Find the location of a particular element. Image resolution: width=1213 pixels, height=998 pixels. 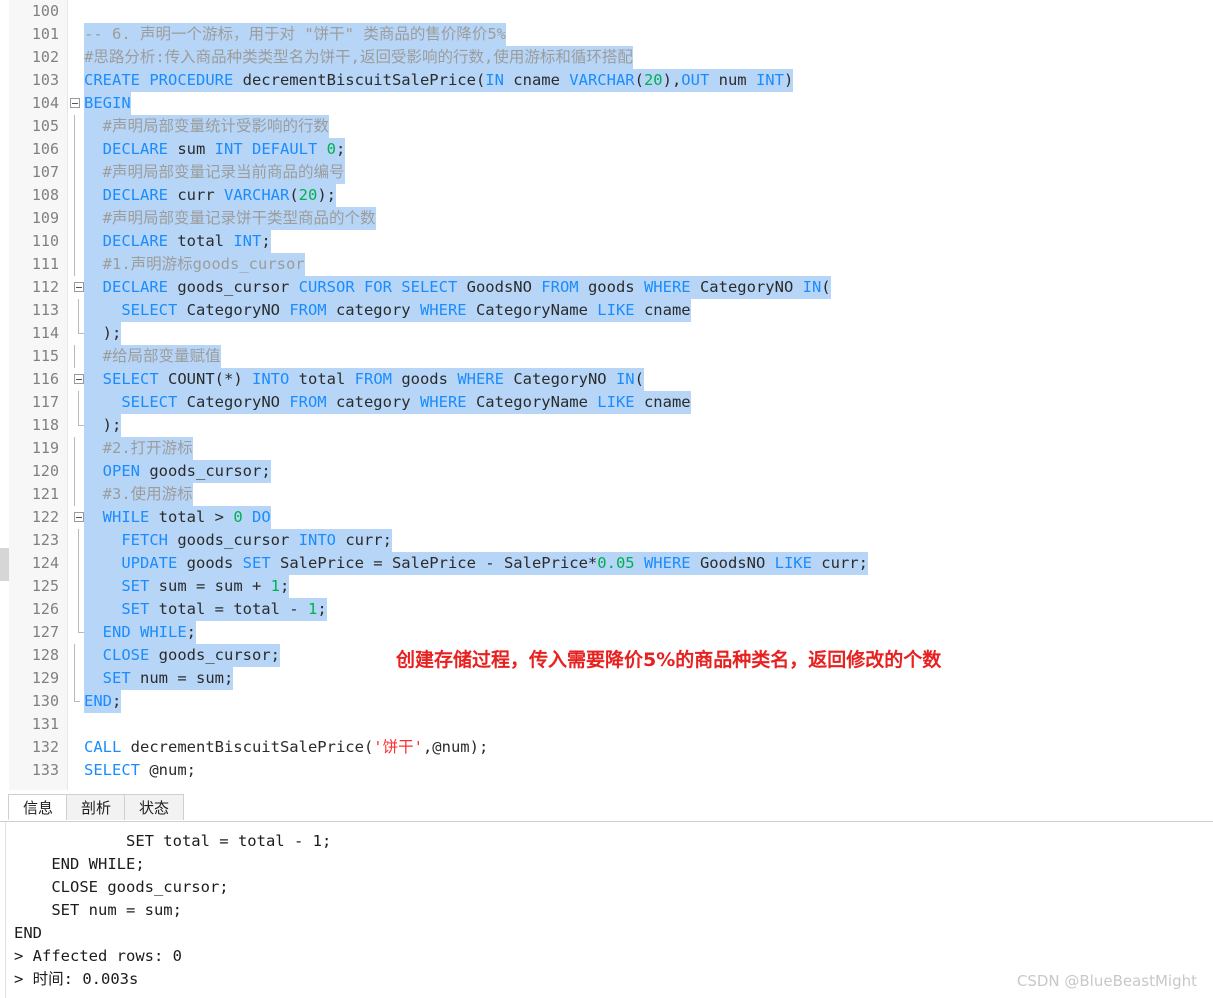

code-line: 115 #给局部变量赋值 is located at coordinates (606, 356).